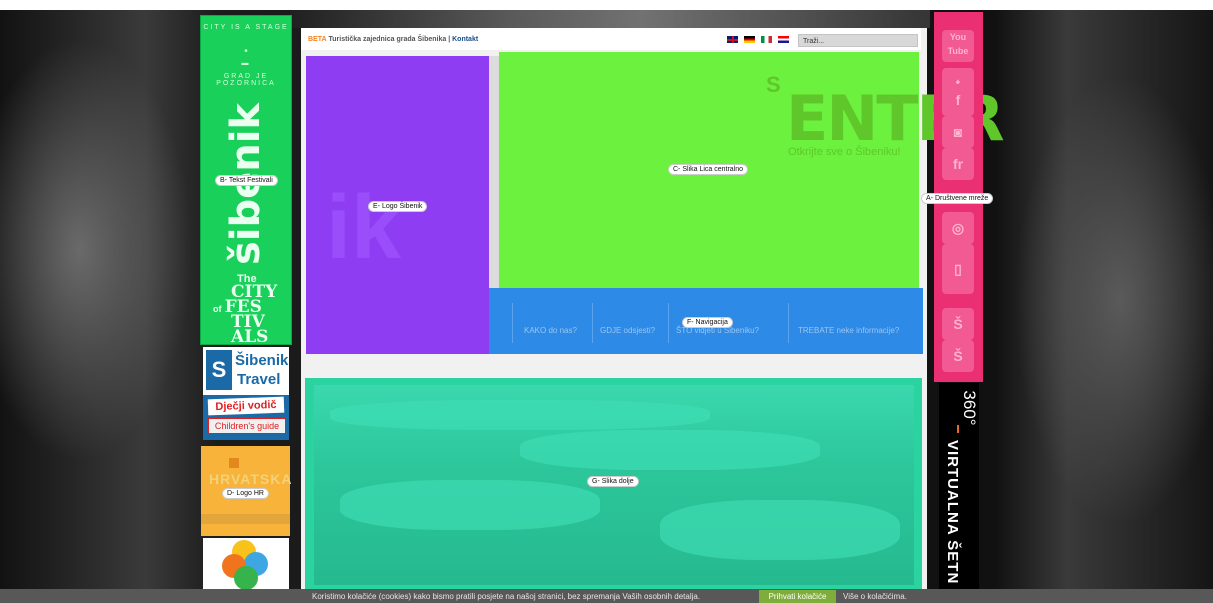 The image size is (1213, 603). Describe the element at coordinates (844, 152) in the screenshot. I see `enter-subtitle: Otkrijte sve o Šibeniku!` at that location.